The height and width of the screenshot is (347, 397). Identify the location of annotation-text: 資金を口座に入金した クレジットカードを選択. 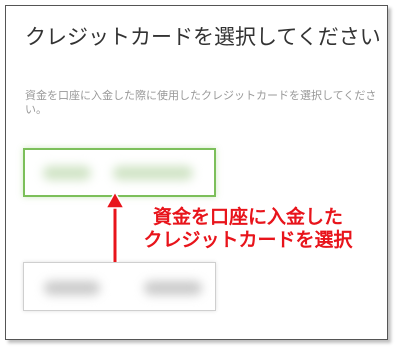
(248, 229).